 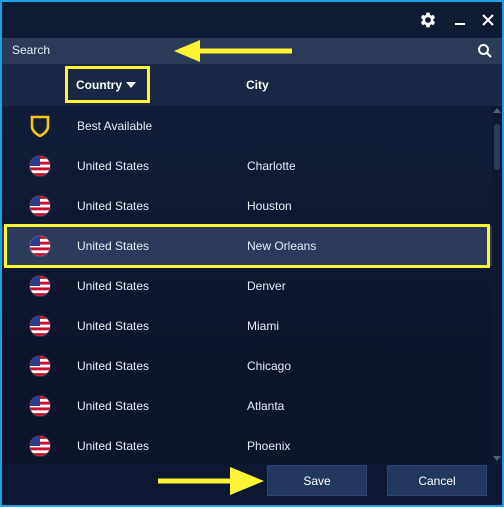 I want to click on minimize-icon, so click(x=460, y=20).